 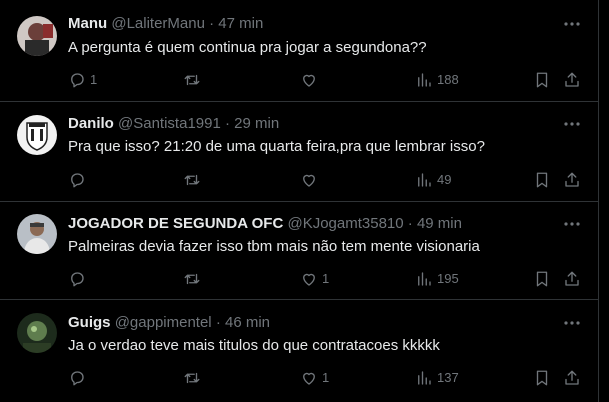 I want to click on timestamp: 49 min, so click(x=439, y=223).